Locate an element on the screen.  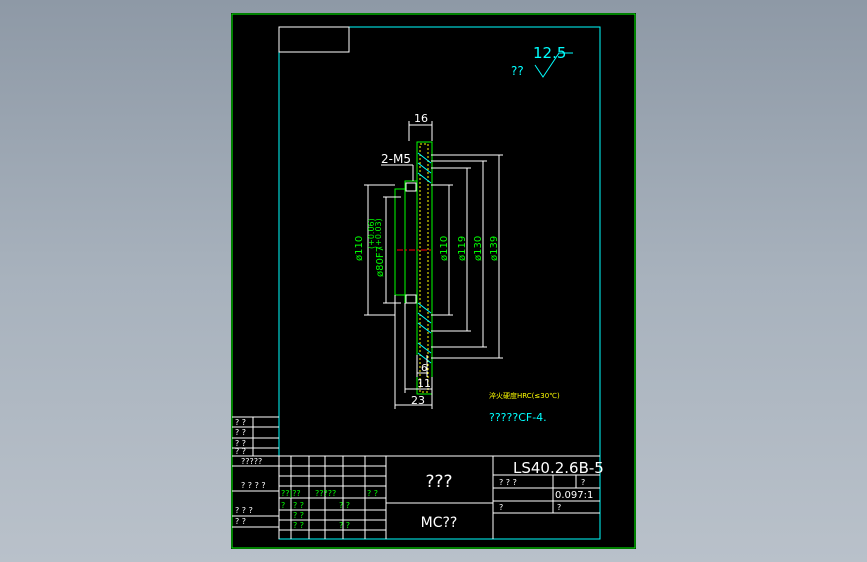
dim-16: 16 is located at coordinates (421, 118).